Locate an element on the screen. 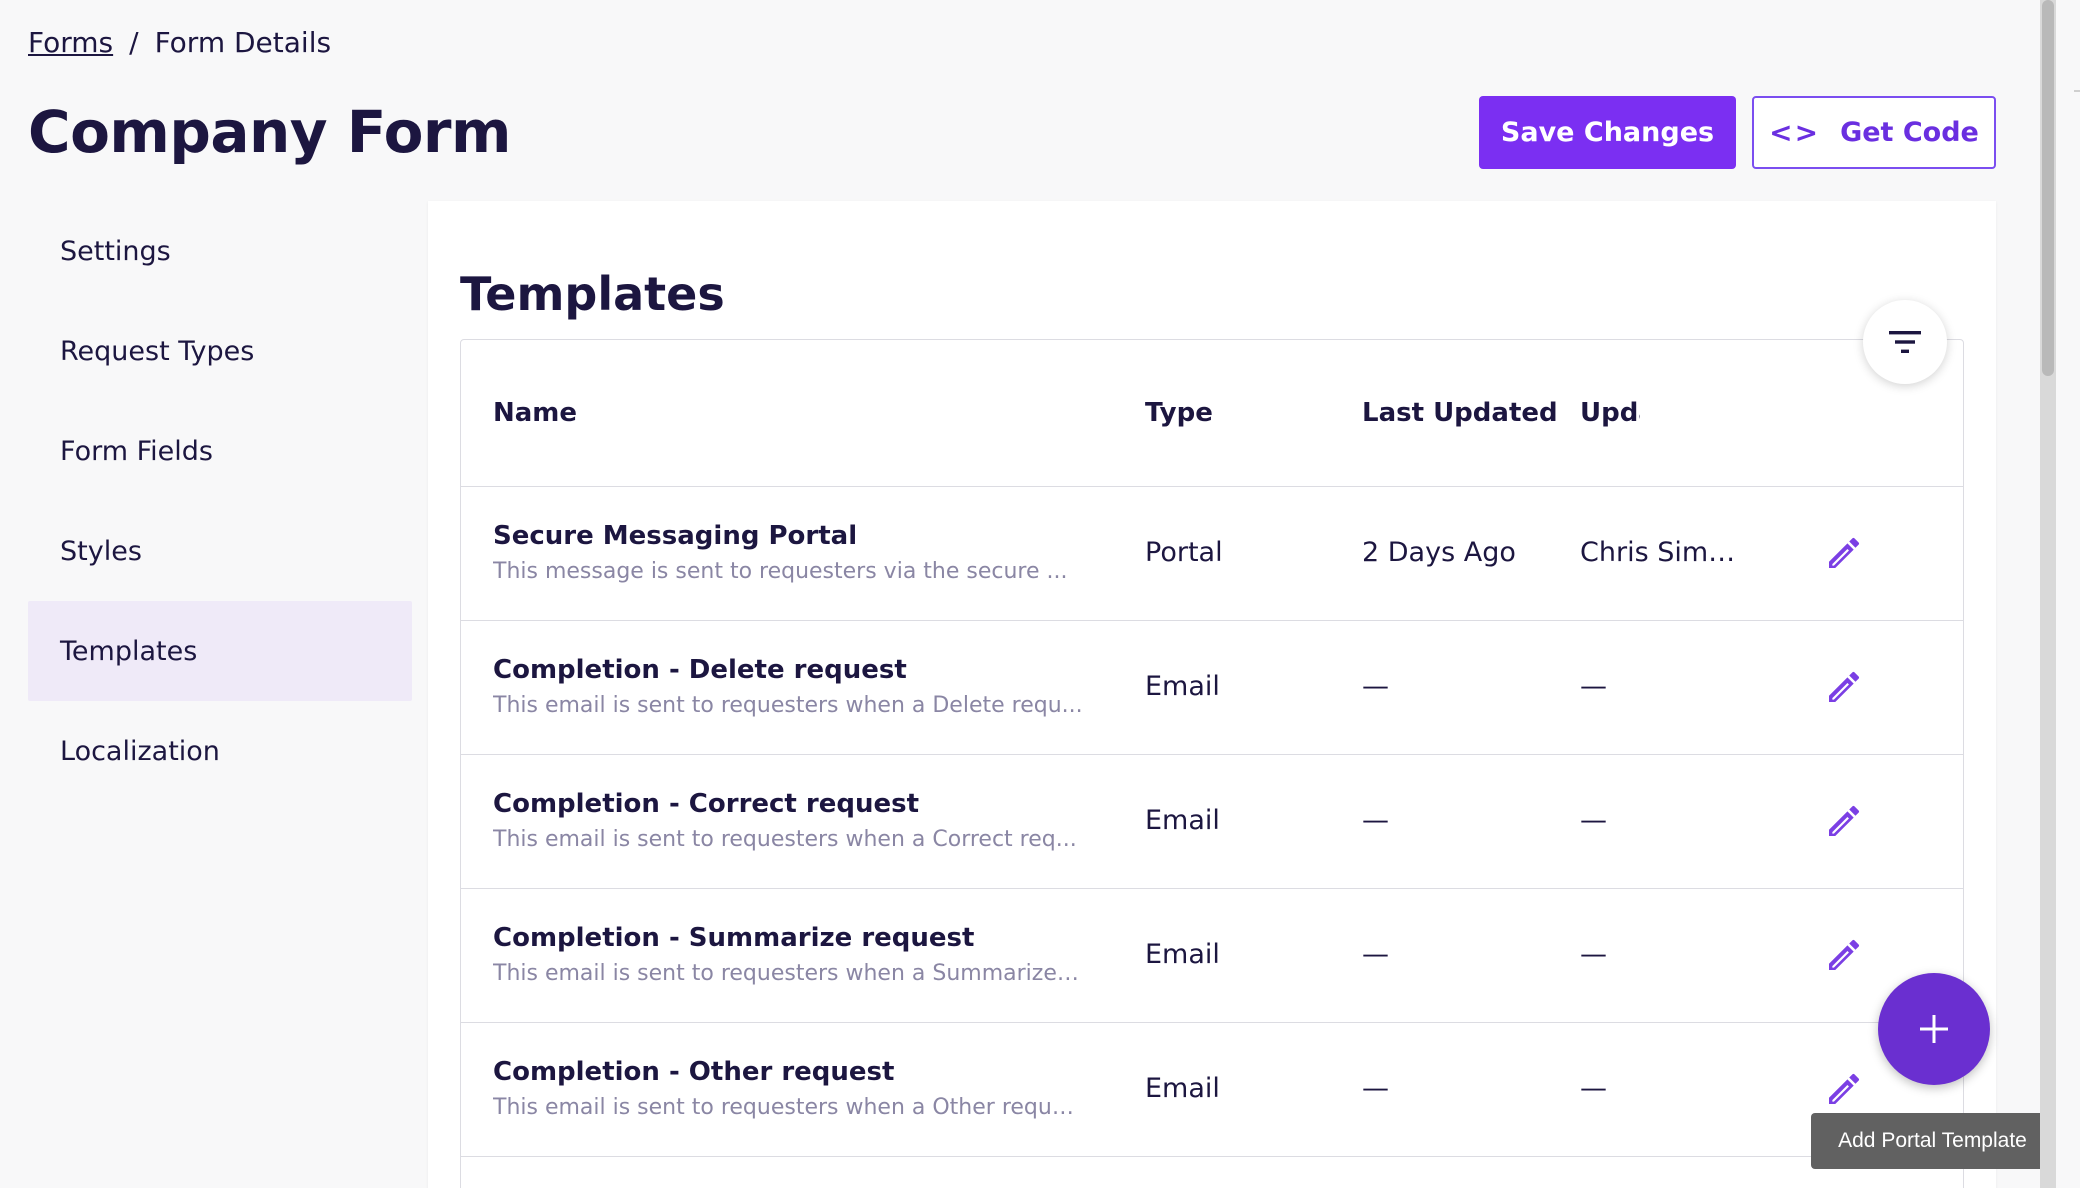  template-name: Completion - Summarize request is located at coordinates (734, 938).